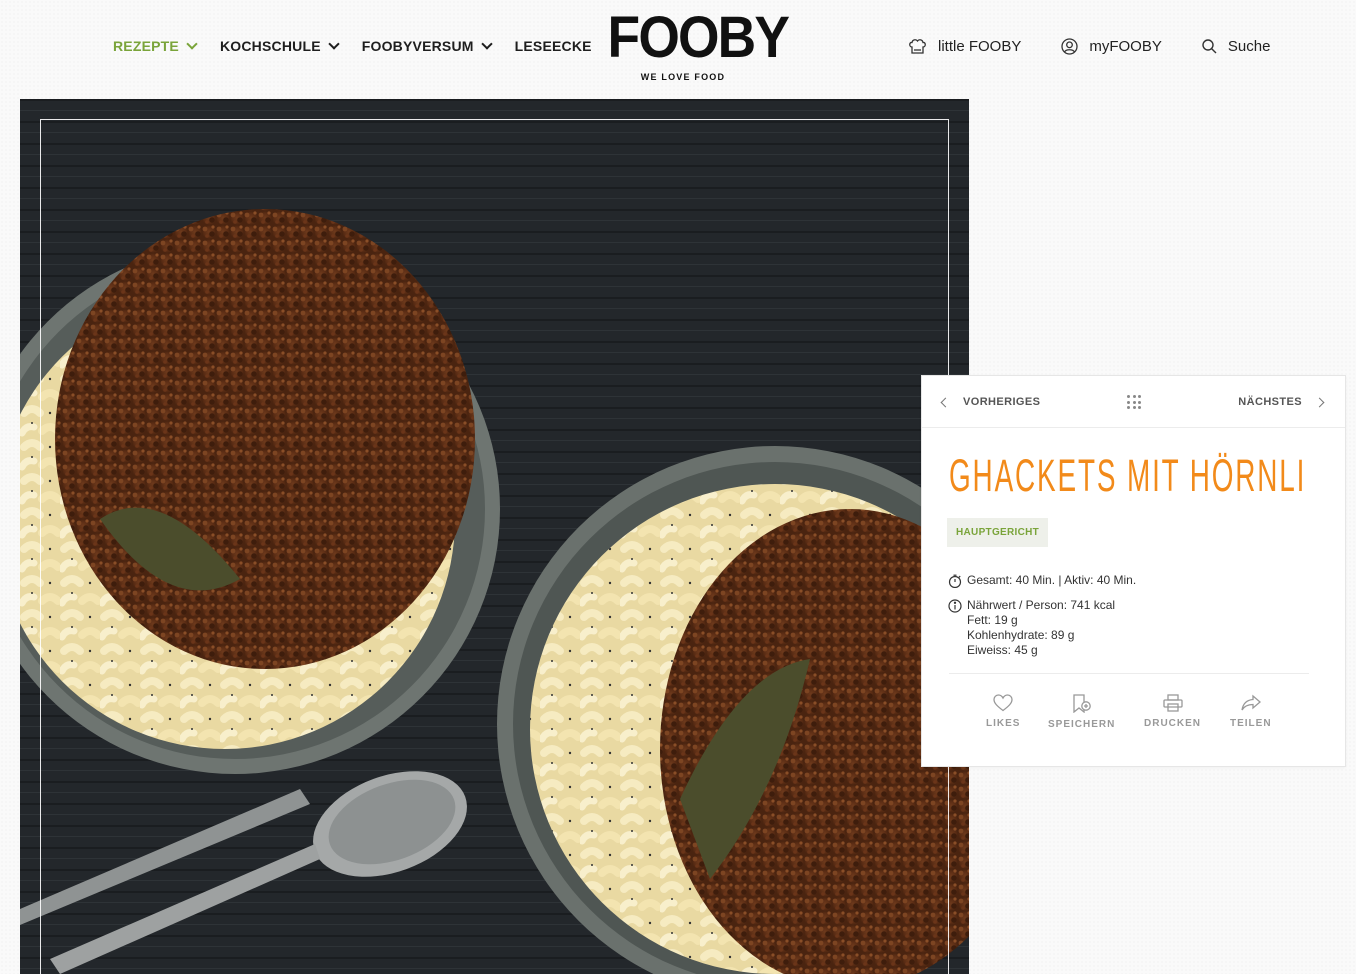  I want to click on action-label: LIKES, so click(1003, 723).